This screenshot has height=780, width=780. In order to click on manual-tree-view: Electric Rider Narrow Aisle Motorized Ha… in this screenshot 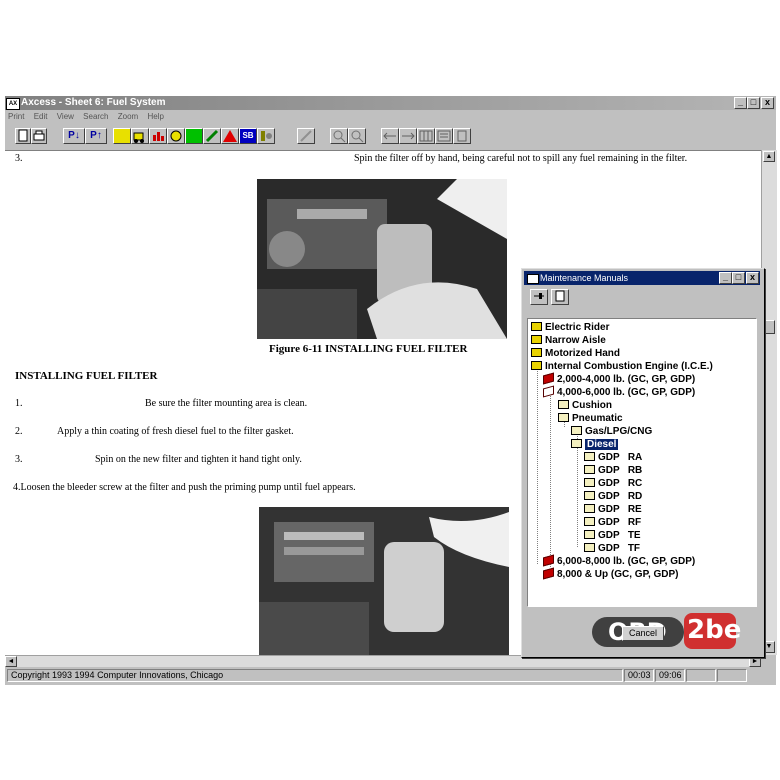, I will do `click(642, 462)`.